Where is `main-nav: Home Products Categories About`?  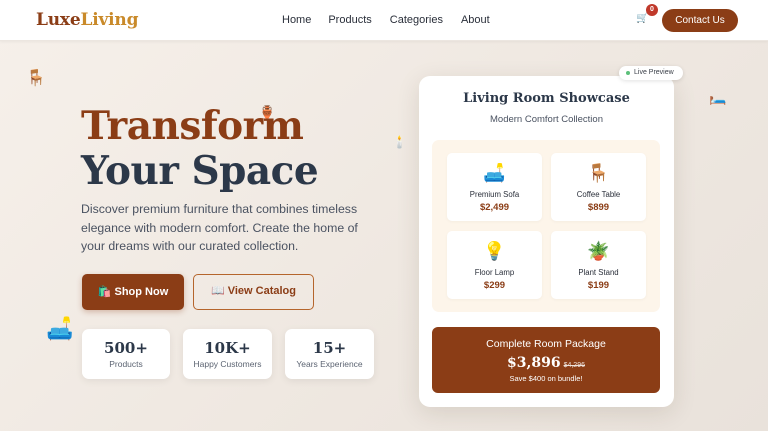
main-nav: Home Products Categories About is located at coordinates (386, 20).